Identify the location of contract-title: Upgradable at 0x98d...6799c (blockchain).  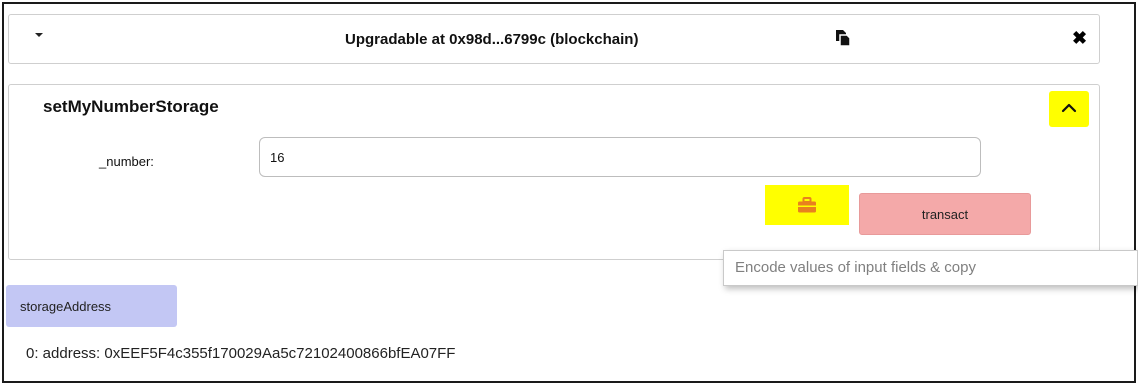
(492, 39).